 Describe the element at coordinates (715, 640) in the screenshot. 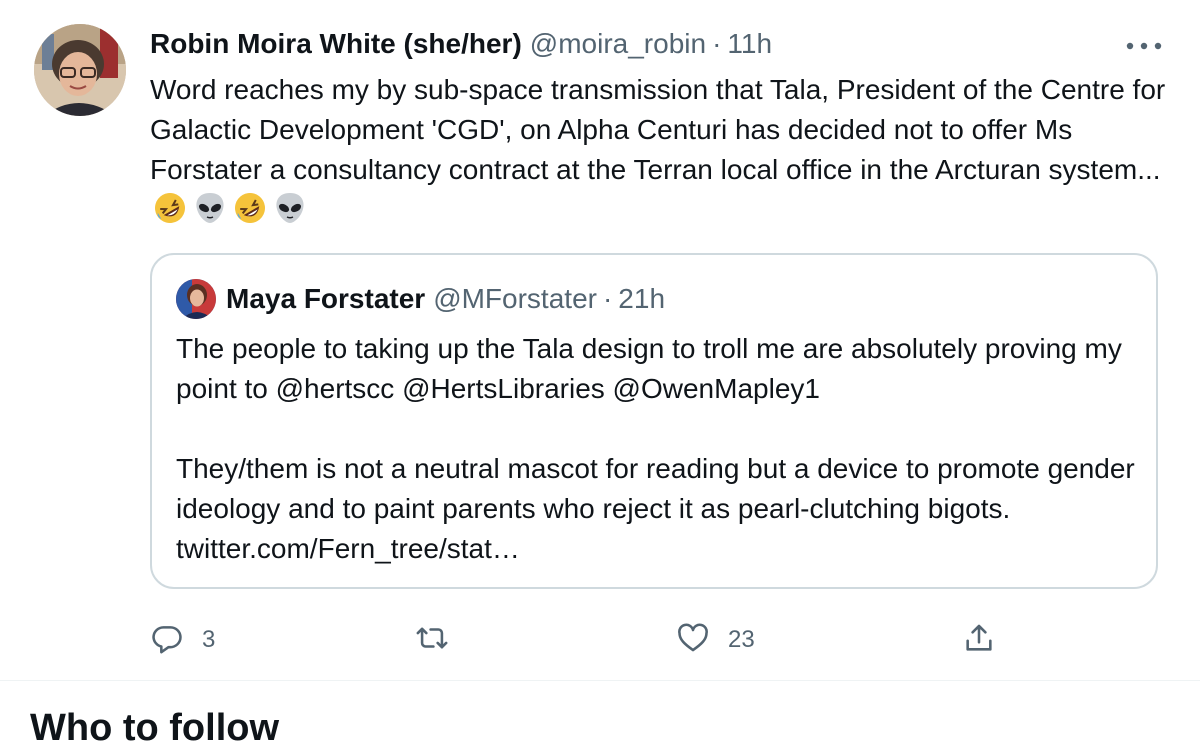

I see `like-button: 23` at that location.